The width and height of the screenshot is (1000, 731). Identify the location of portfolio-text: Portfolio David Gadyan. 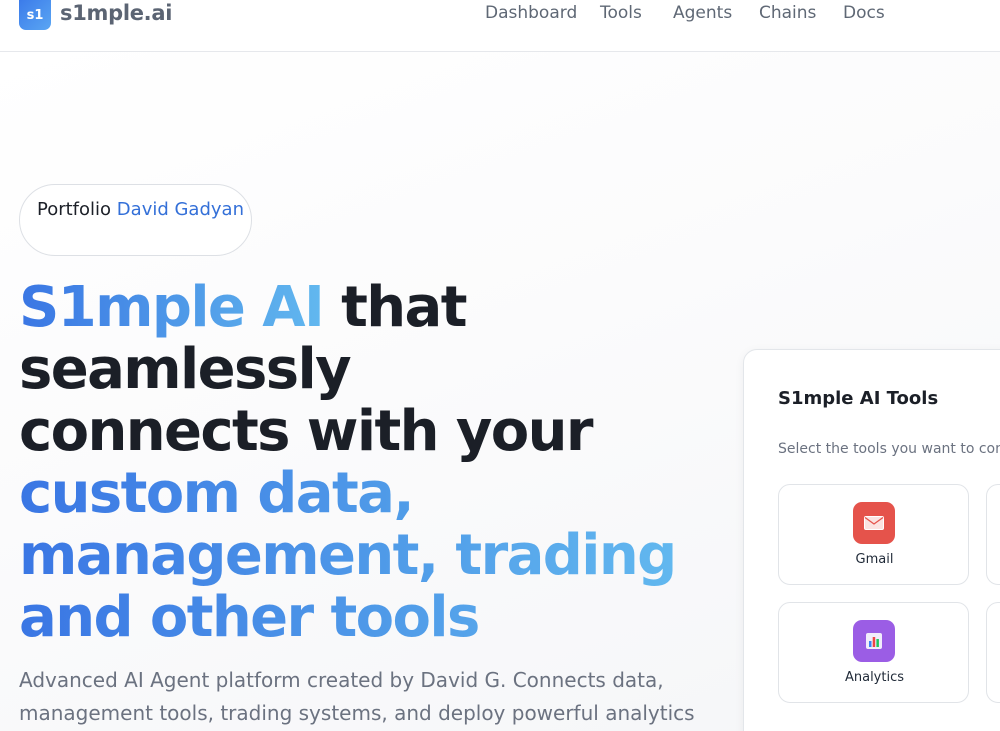
(140, 209).